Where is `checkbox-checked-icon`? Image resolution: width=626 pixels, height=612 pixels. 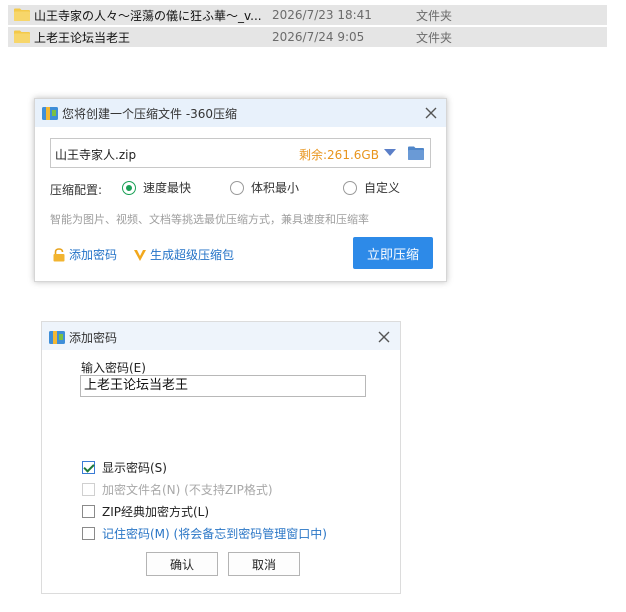 checkbox-checked-icon is located at coordinates (88, 467).